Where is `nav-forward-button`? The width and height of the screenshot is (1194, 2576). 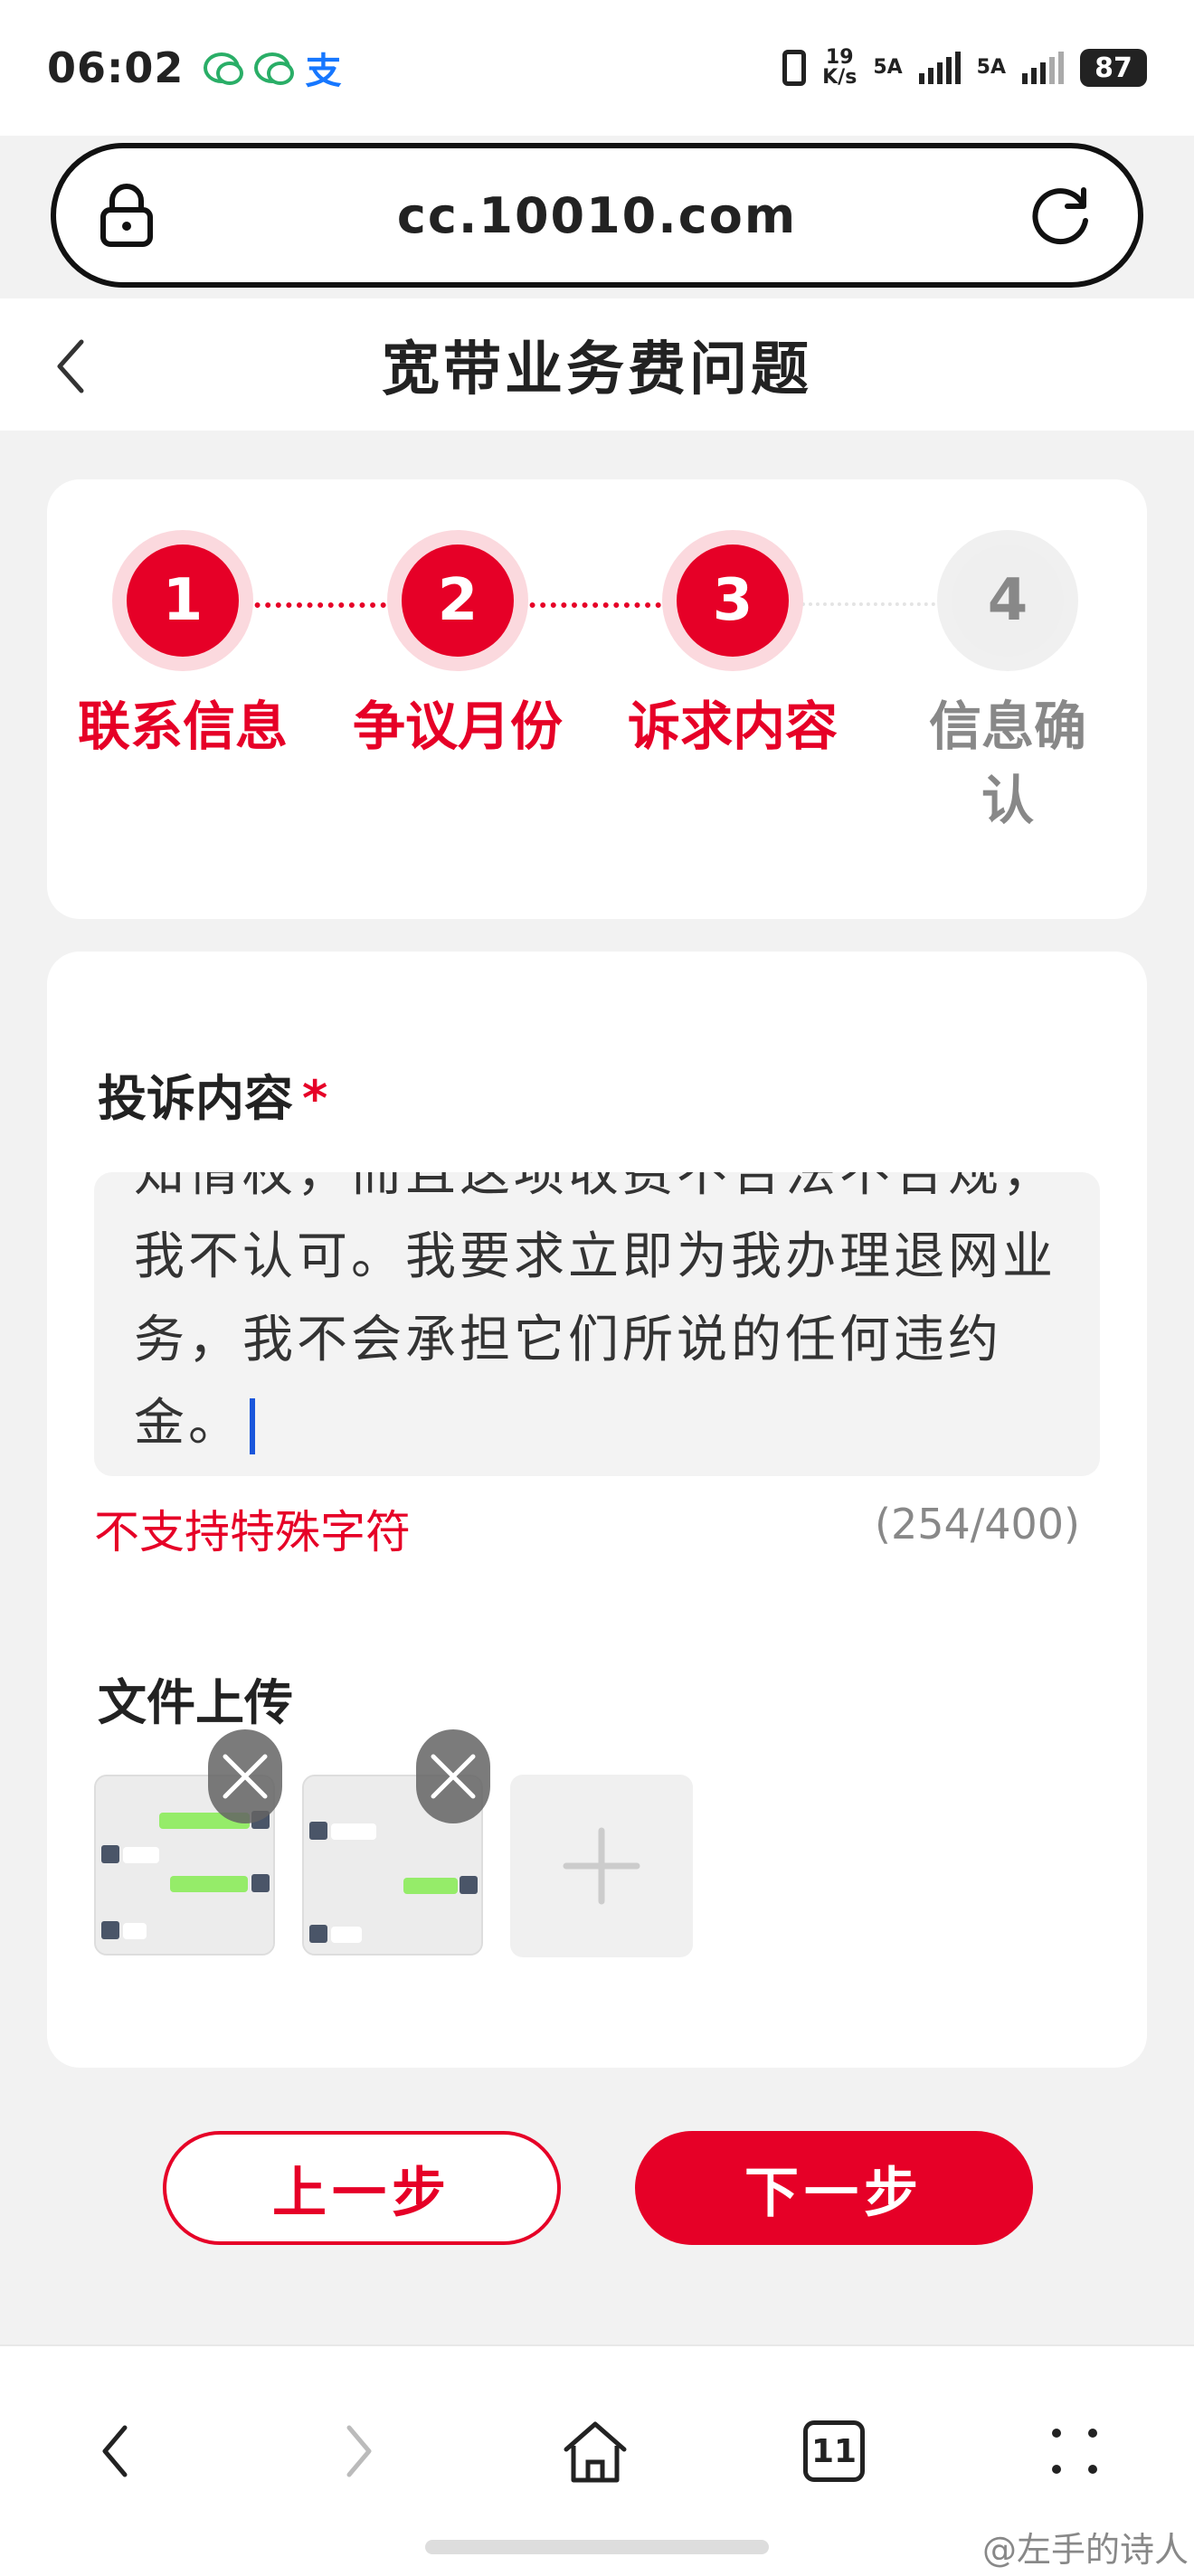 nav-forward-button is located at coordinates (358, 2451).